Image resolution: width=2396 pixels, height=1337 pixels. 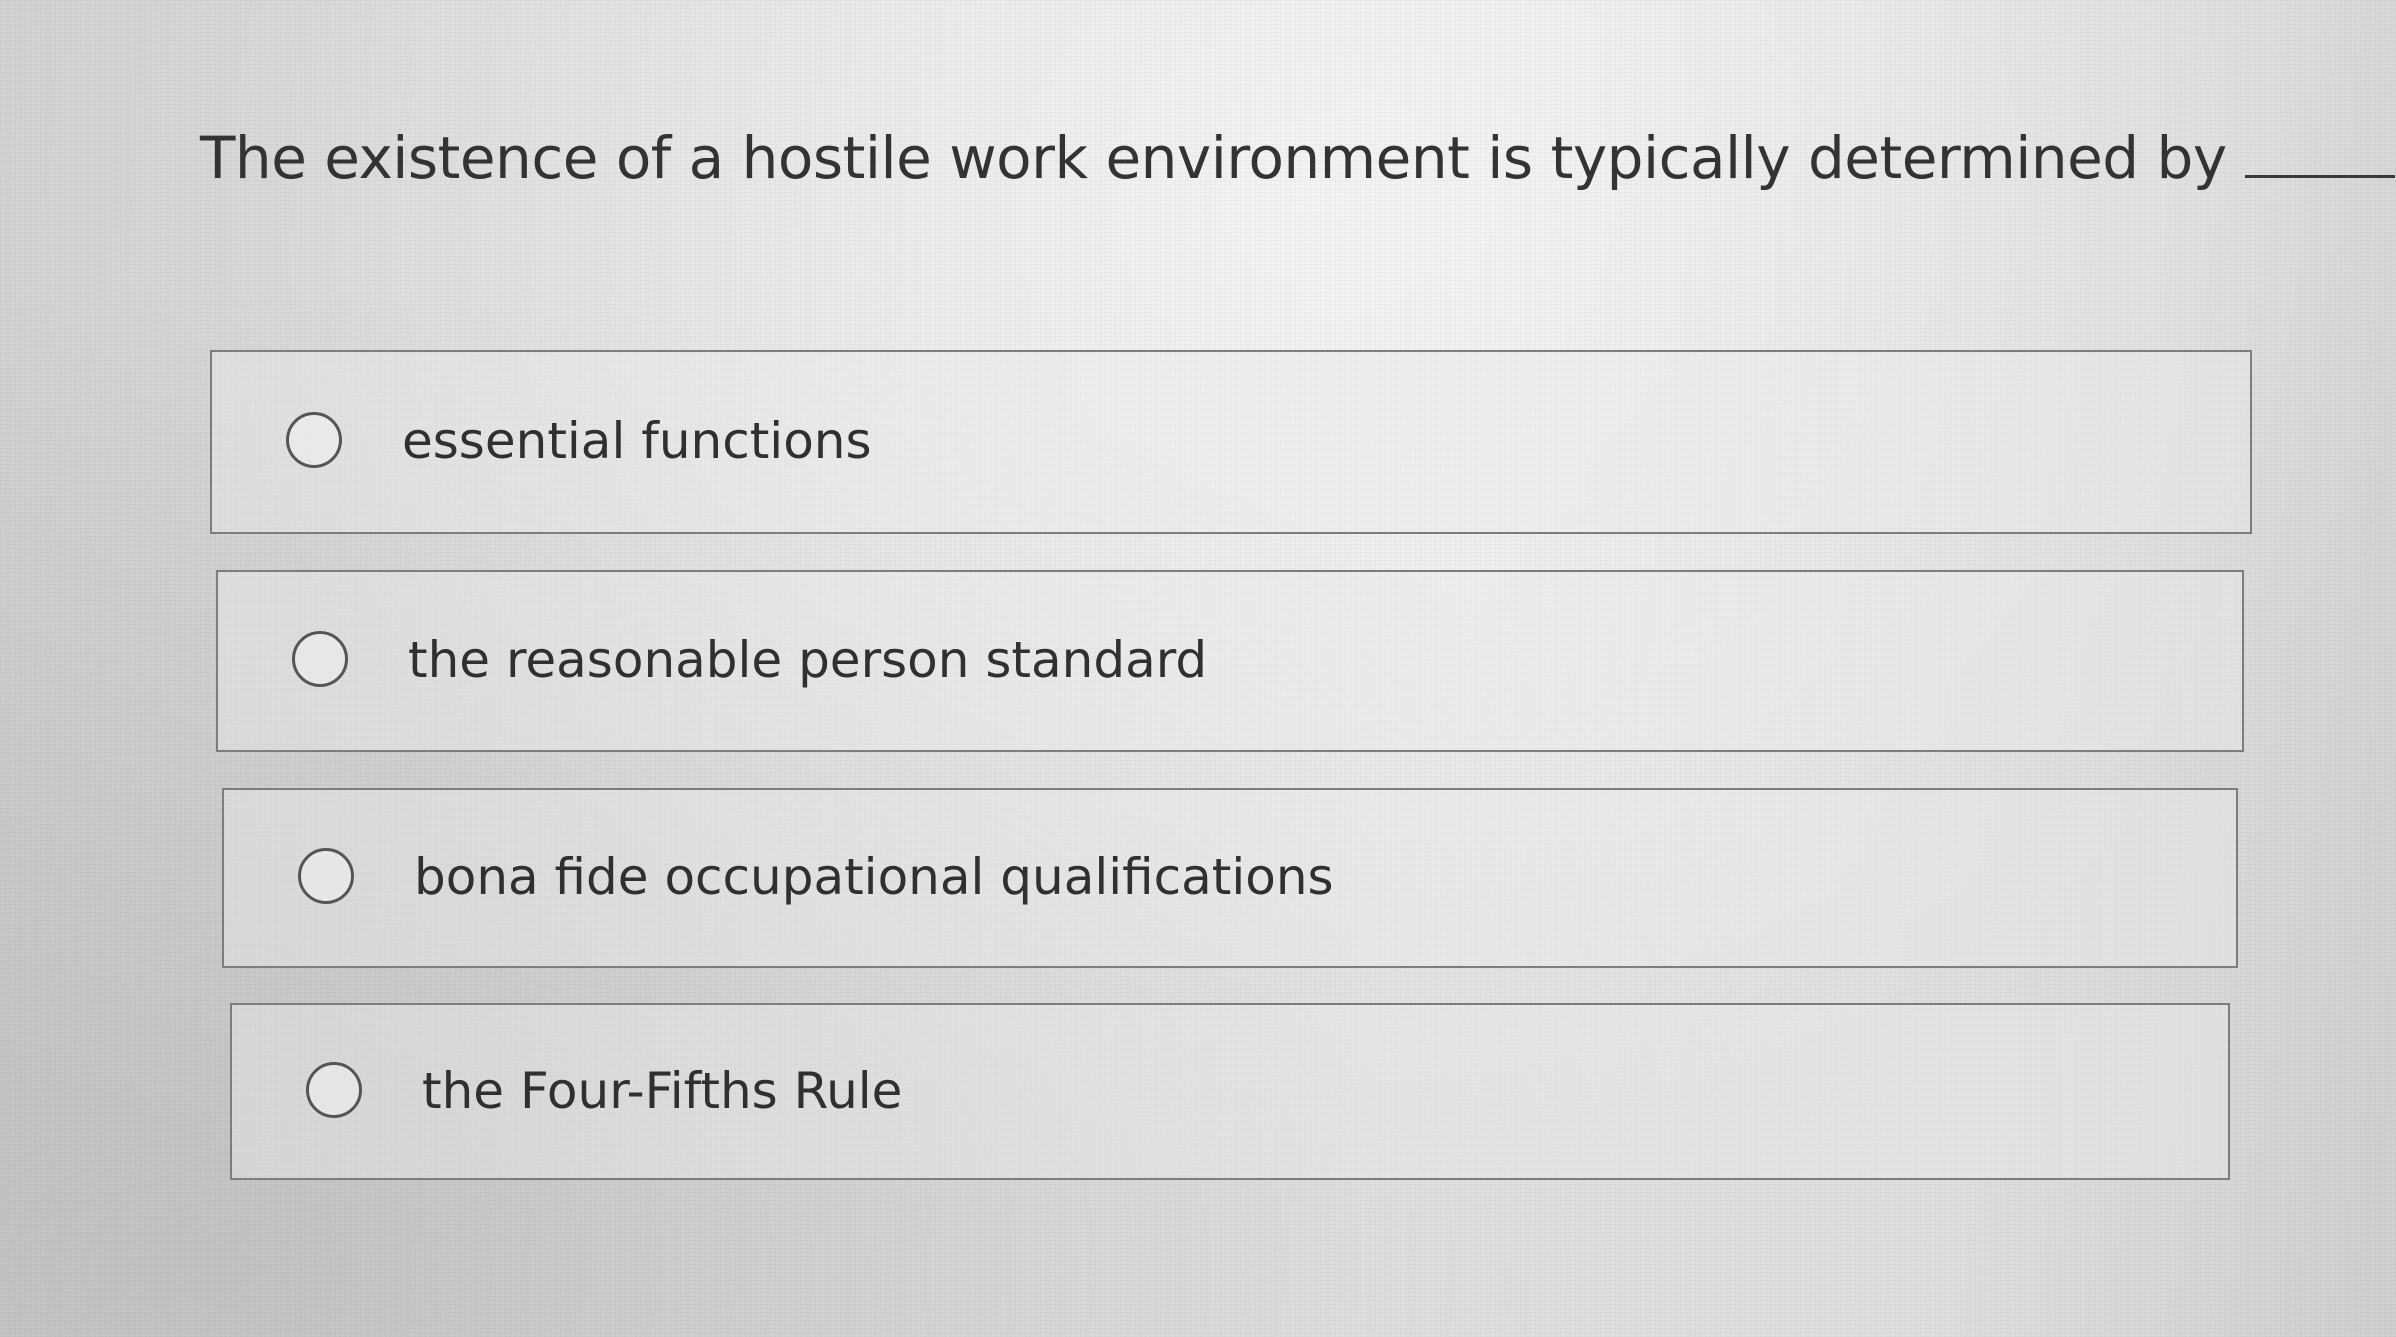 I want to click on answer-option-label: bona fide occupational qualifications, so click(x=874, y=876).